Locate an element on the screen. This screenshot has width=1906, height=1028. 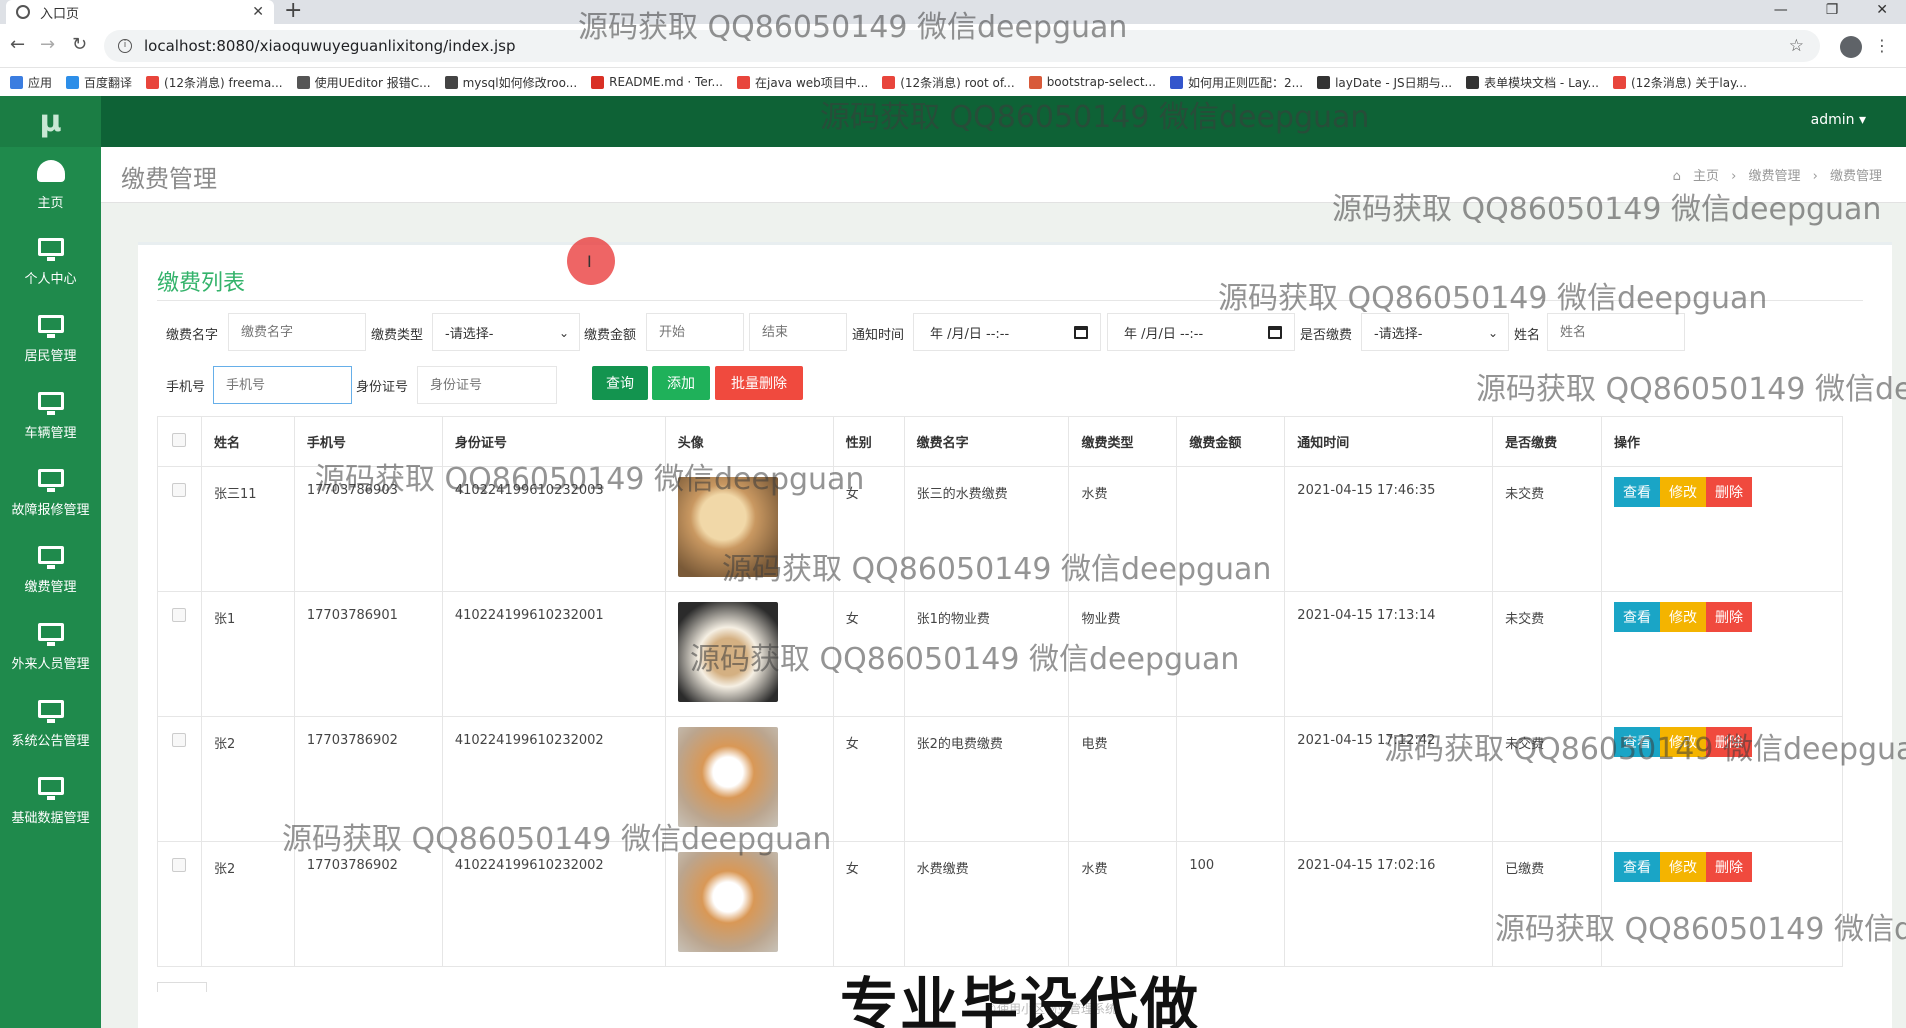
cell-notice-time: 2021-04-15 17:46:35 is located at coordinates (1389, 529).